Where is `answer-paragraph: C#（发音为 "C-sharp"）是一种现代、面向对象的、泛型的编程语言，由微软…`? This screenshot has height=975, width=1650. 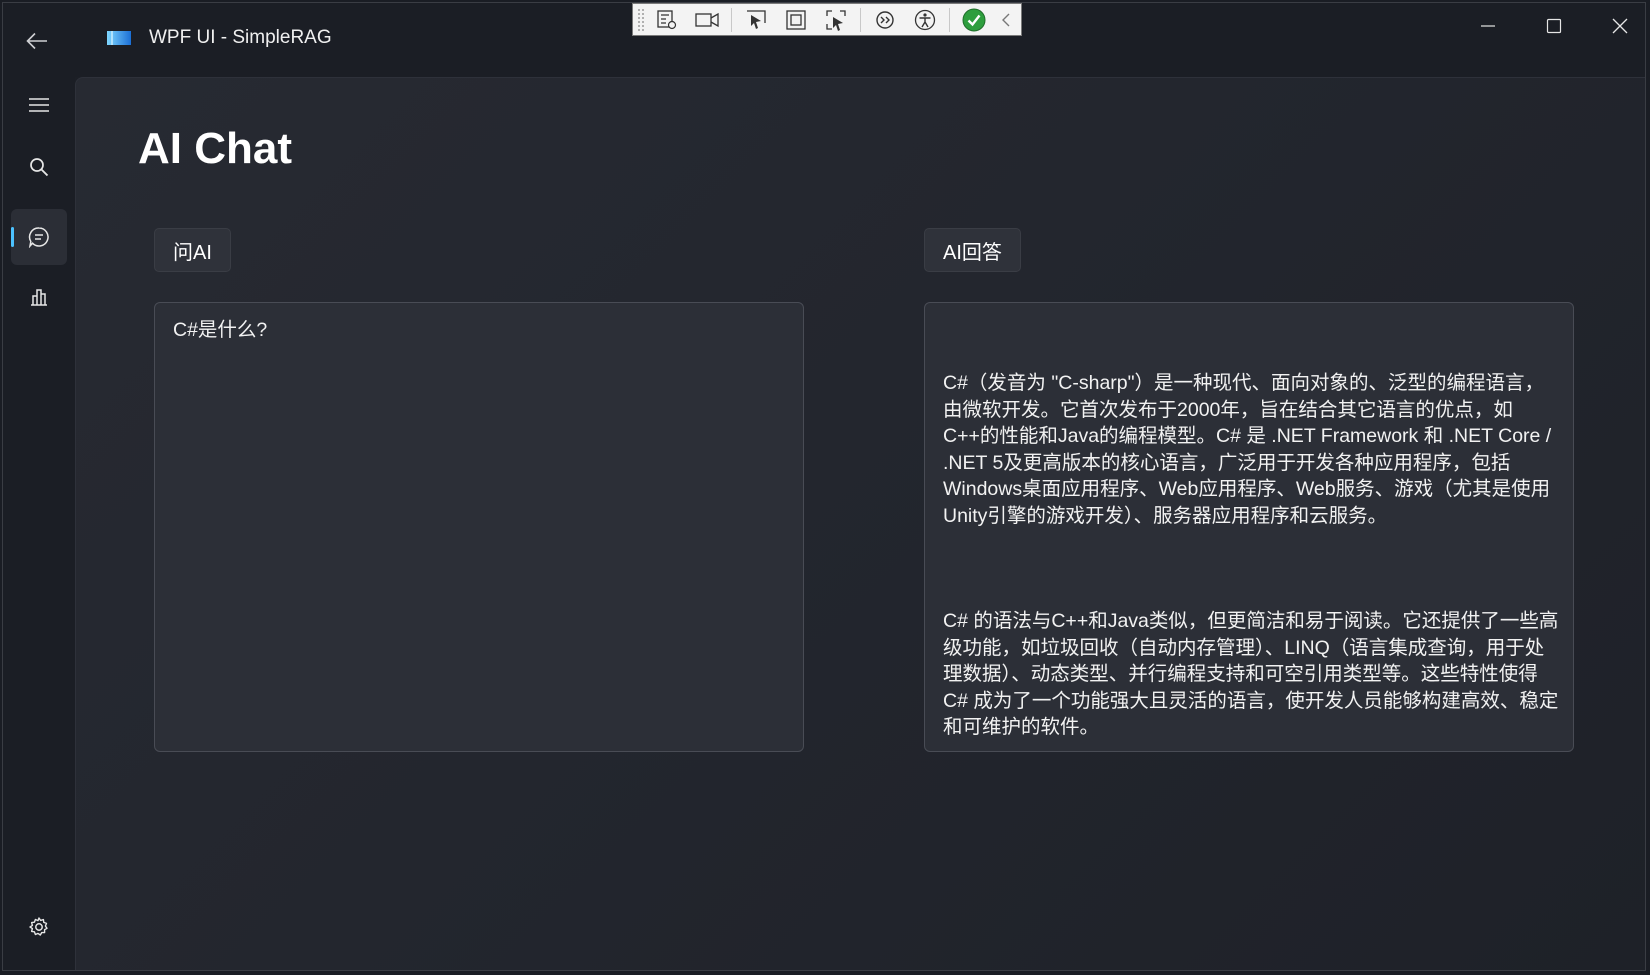 answer-paragraph: C#（发音为 "C-sharp"）是一种现代、面向对象的、泛型的编程语言，由微软… is located at coordinates (1250, 449).